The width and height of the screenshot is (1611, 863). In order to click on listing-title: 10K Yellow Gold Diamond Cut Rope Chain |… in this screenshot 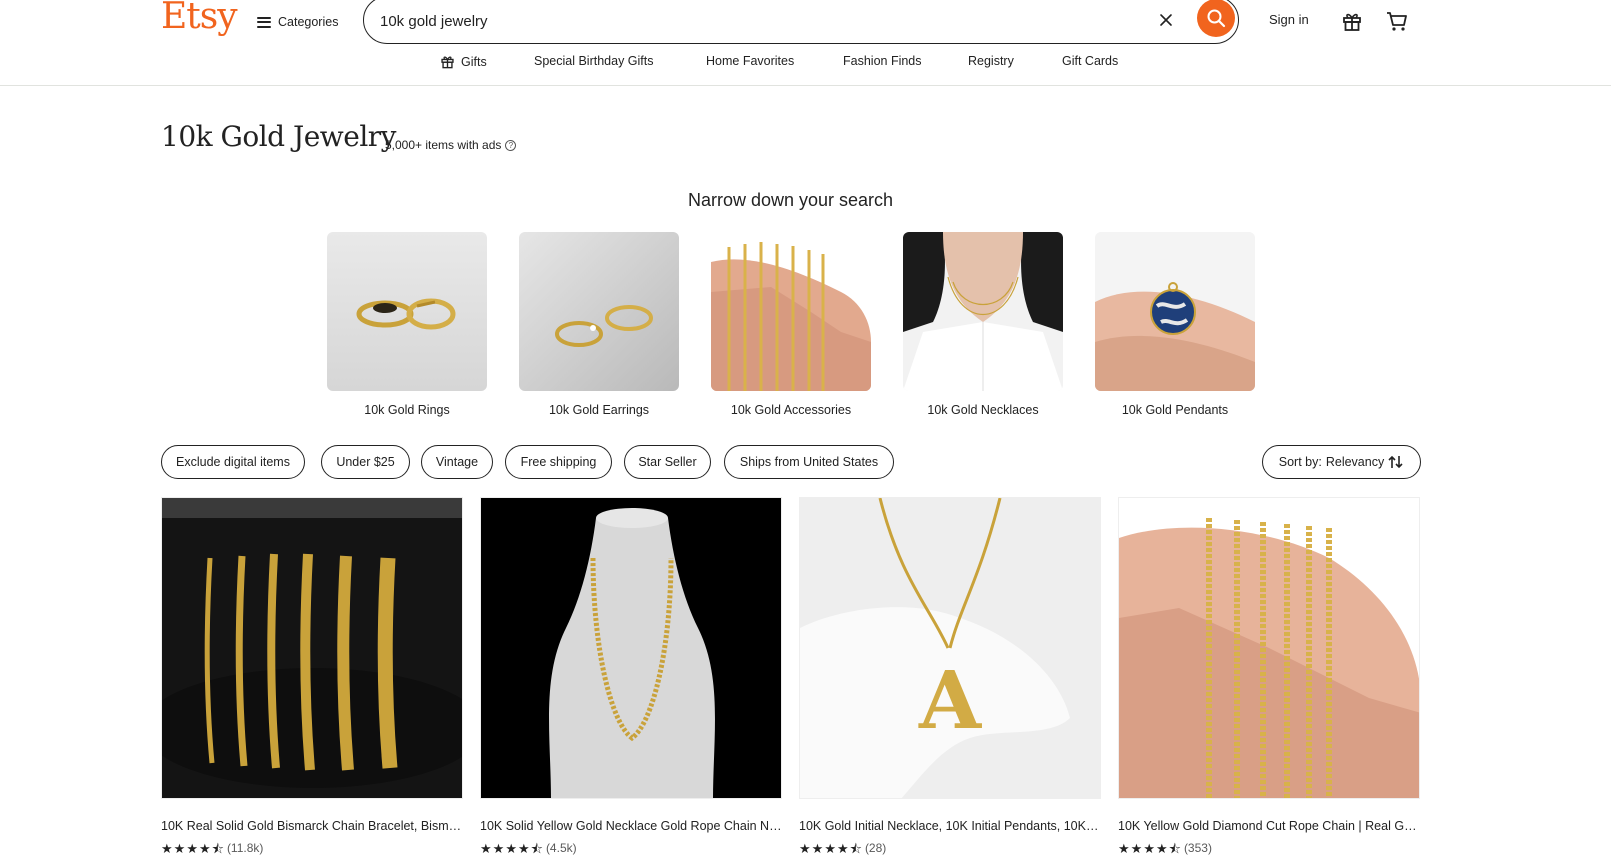, I will do `click(1269, 826)`.